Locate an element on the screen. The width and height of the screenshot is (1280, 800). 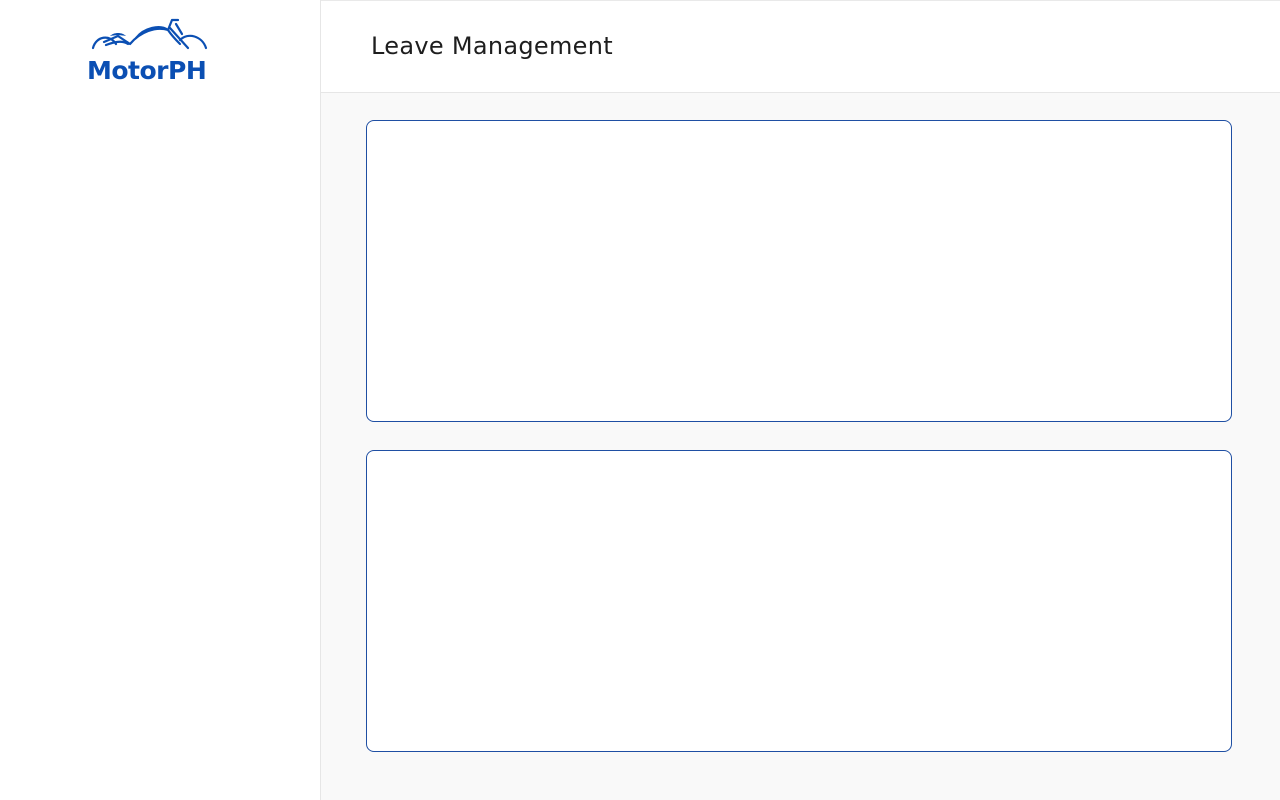
page-header: Leave Management is located at coordinates (800, 46).